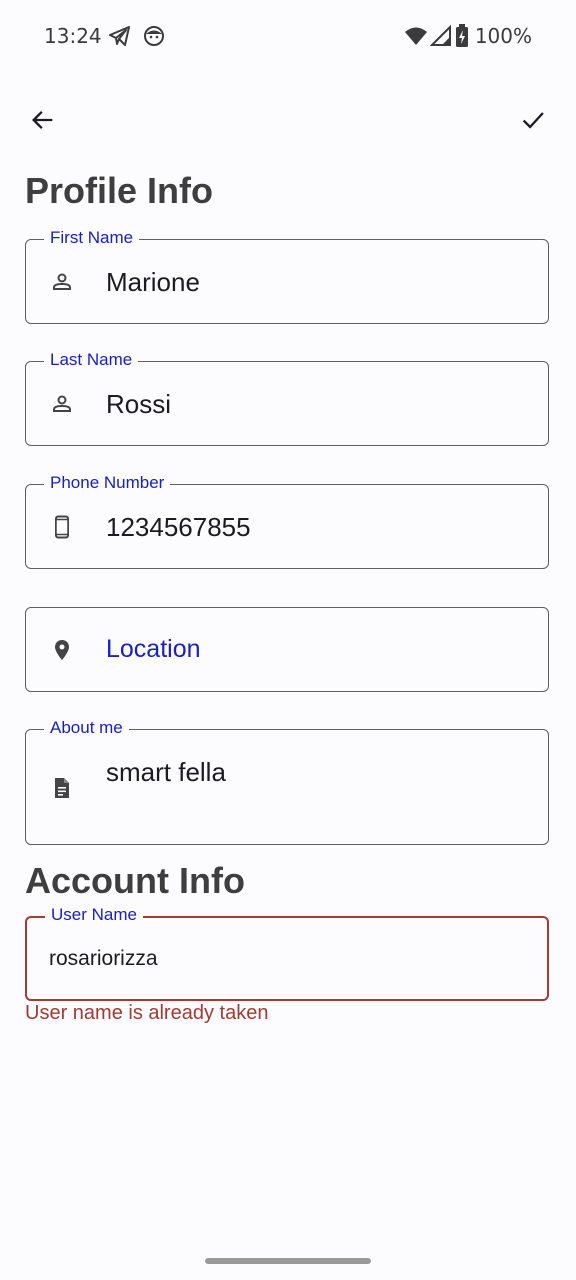 The height and width of the screenshot is (1280, 576). I want to click on profile-section-title: Profile Info, so click(119, 190).